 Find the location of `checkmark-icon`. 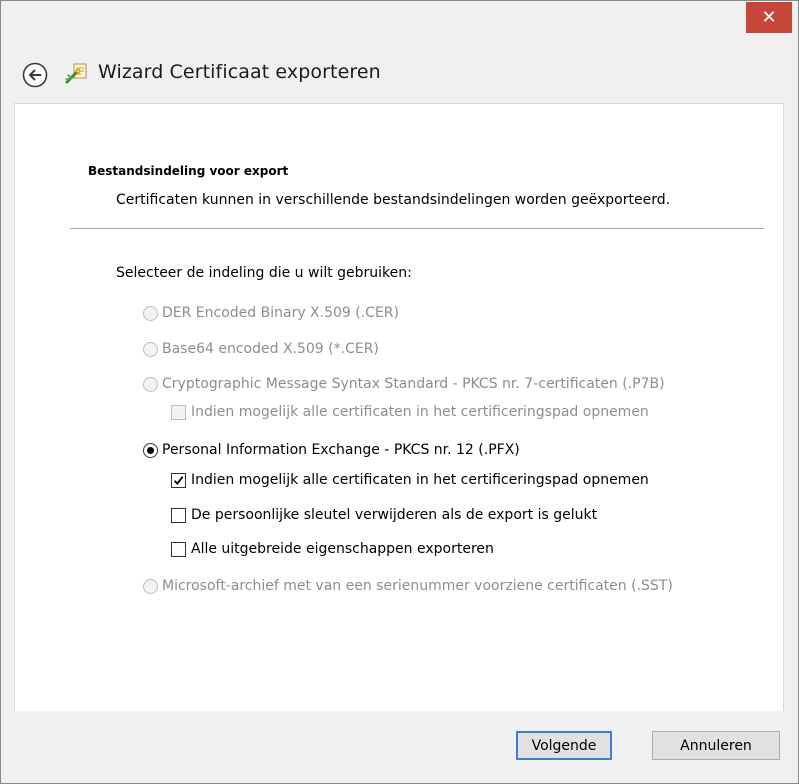

checkmark-icon is located at coordinates (178, 480).